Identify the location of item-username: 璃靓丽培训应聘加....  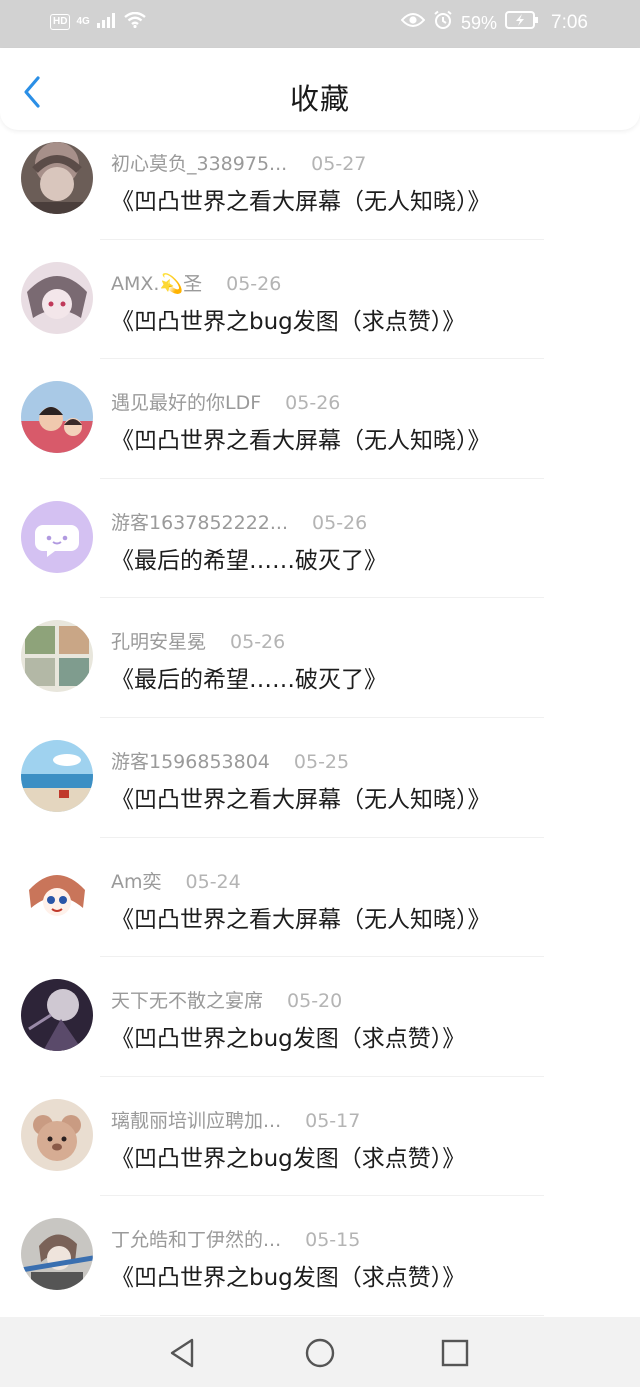
(196, 1119).